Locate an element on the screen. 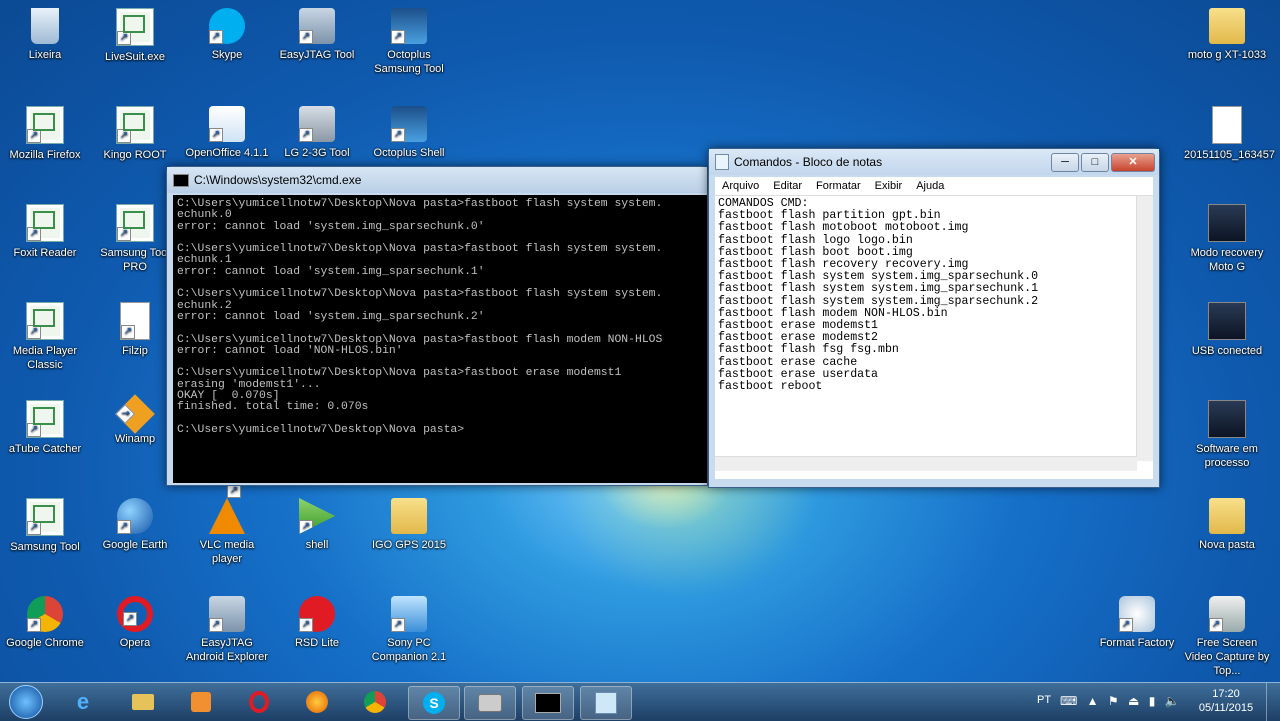 The height and width of the screenshot is (721, 1280). taskbar-explorer is located at coordinates (143, 702).